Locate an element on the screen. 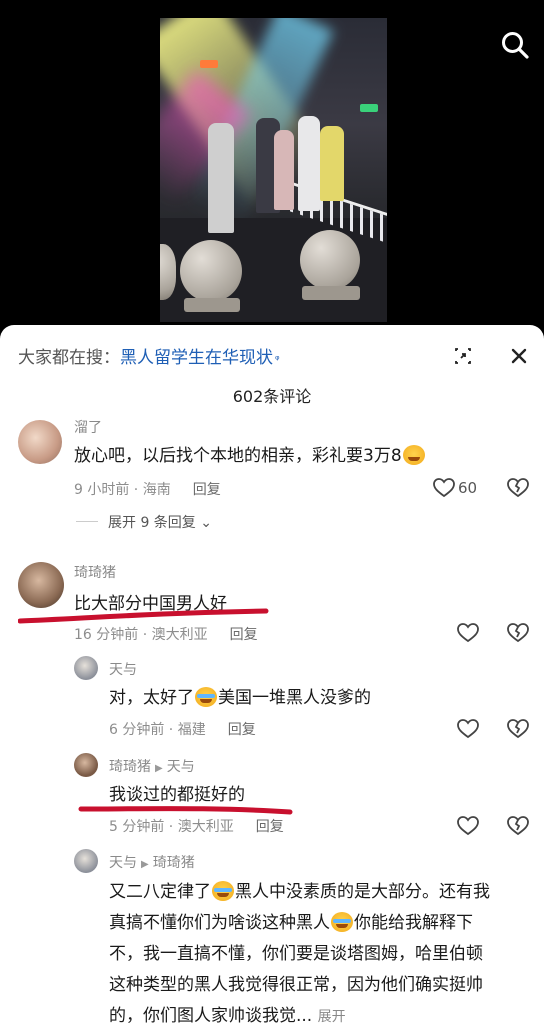 Image resolution: width=544 pixels, height=1031 pixels. chevron-down-icon: ⌄ is located at coordinates (206, 523).